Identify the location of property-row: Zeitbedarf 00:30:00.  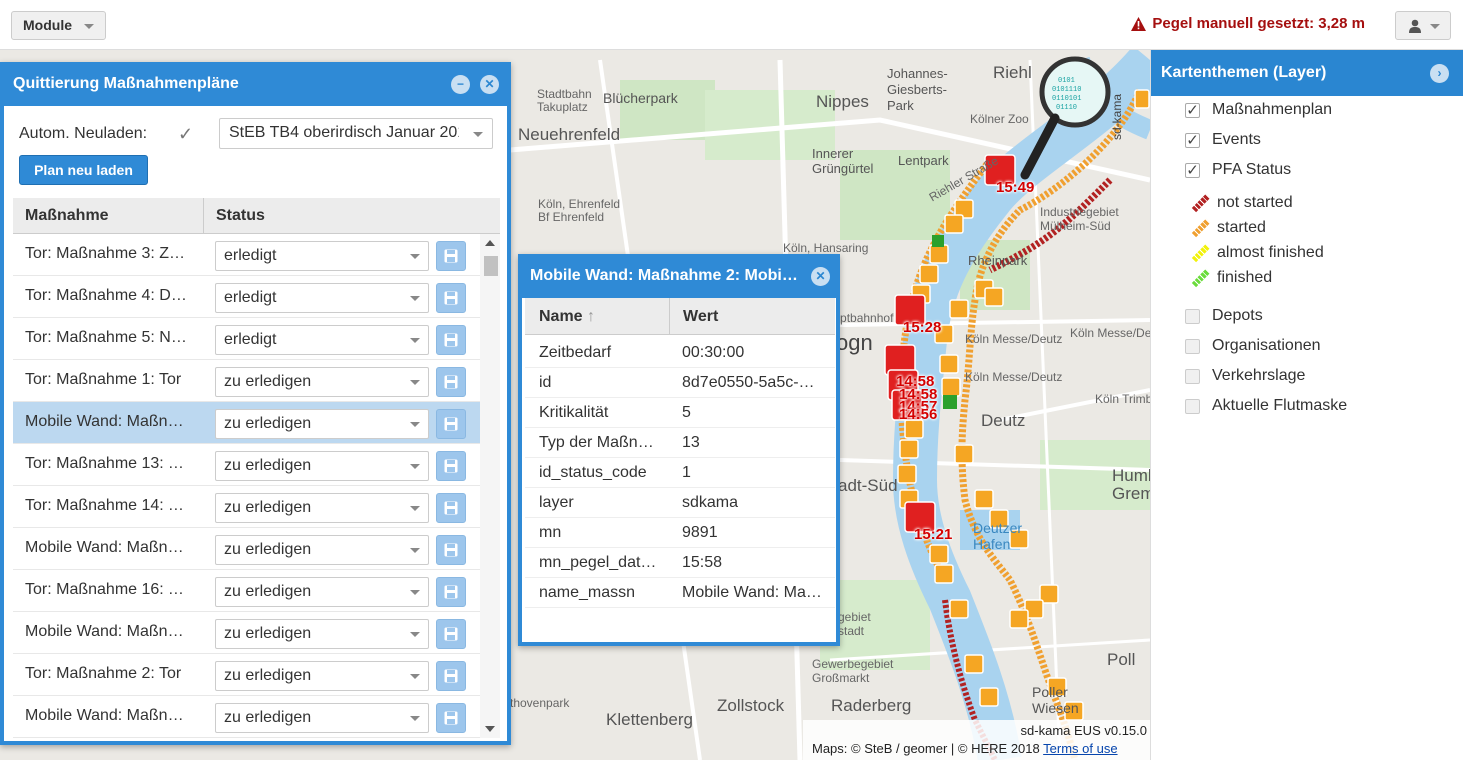
(680, 353).